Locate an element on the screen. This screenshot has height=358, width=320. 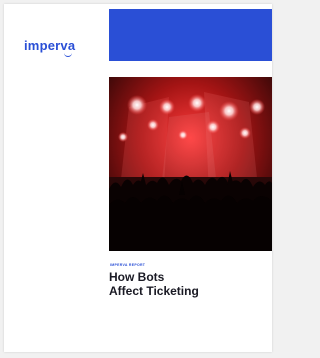
imperva-logo: imperva is located at coordinates (50, 45).